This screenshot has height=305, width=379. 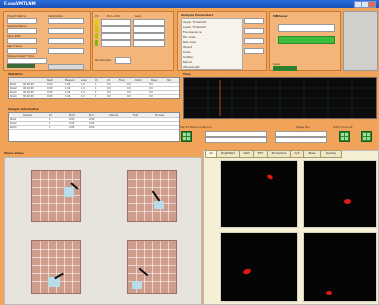 I want to click on analysis-row: Kernel, so click(x=187, y=62).